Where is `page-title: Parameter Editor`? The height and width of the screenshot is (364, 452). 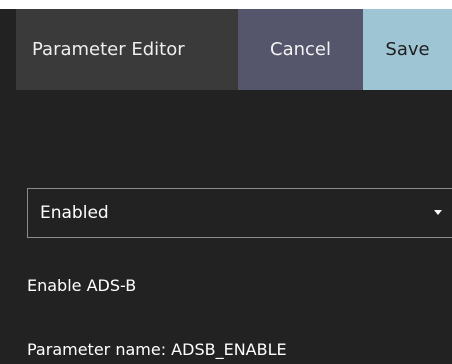 page-title: Parameter Editor is located at coordinates (108, 49).